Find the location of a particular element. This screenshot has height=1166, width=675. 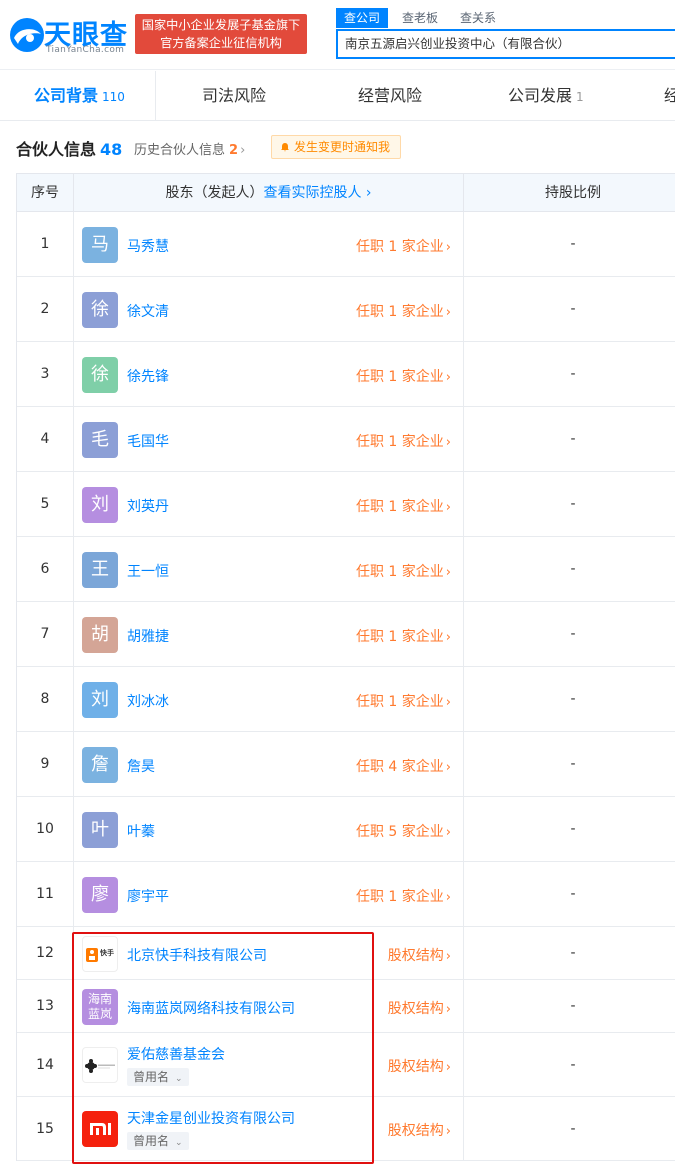

partner-name-link: 徐先锋 is located at coordinates (148, 376).